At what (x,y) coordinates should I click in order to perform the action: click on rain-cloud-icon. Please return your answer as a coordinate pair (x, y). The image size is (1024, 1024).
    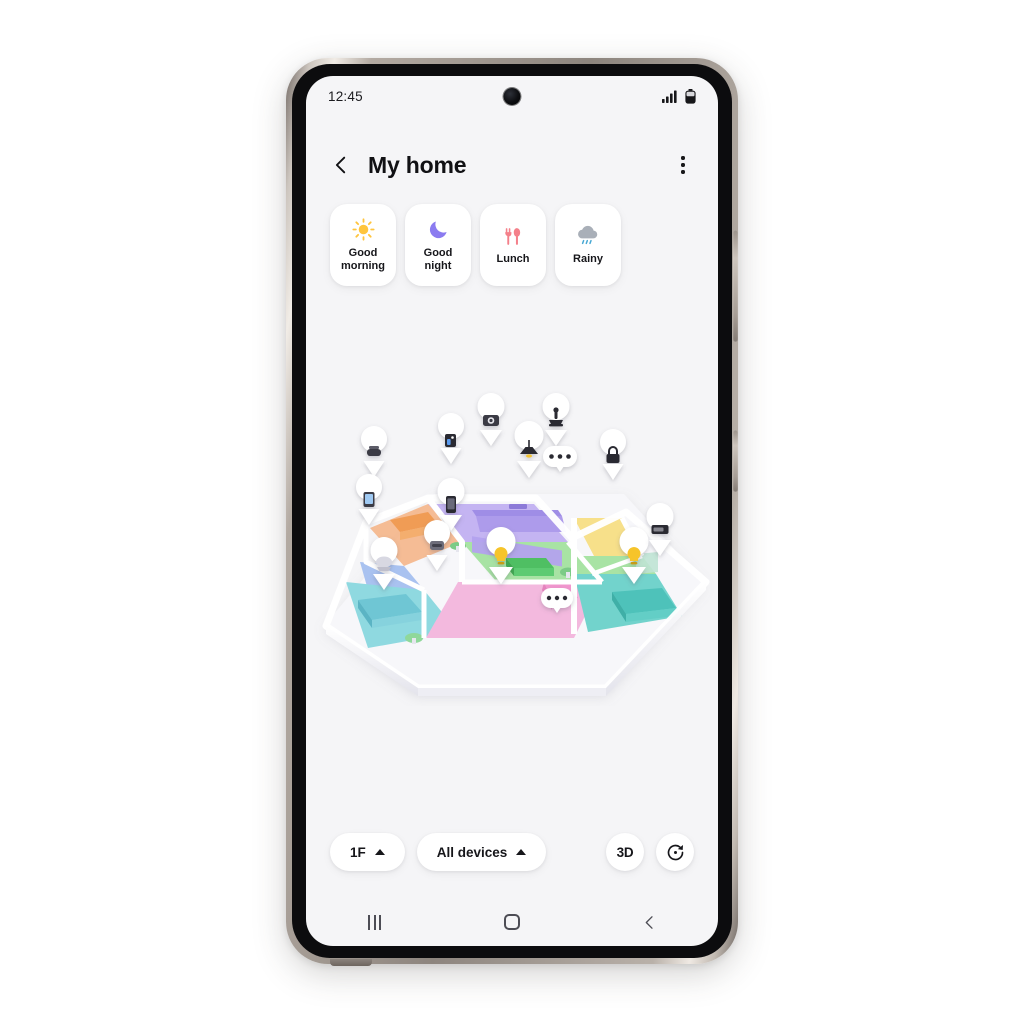
    Looking at the image, I should click on (588, 236).